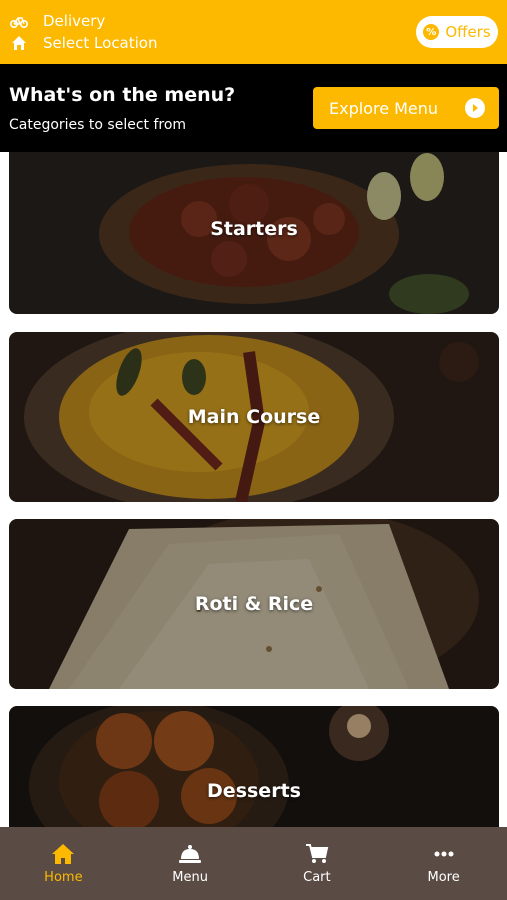 The height and width of the screenshot is (900, 507). I want to click on tab-label: Menu, so click(190, 877).